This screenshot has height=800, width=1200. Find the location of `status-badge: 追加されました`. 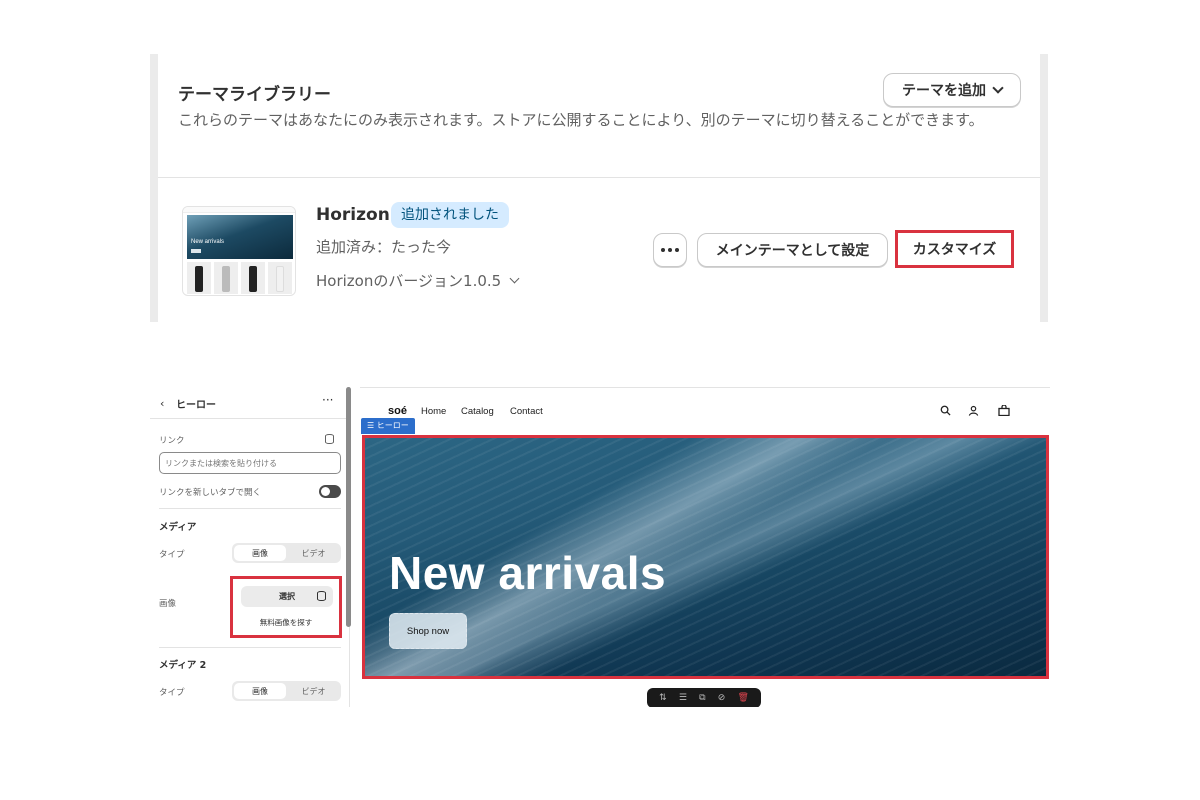

status-badge: 追加されました is located at coordinates (450, 215).